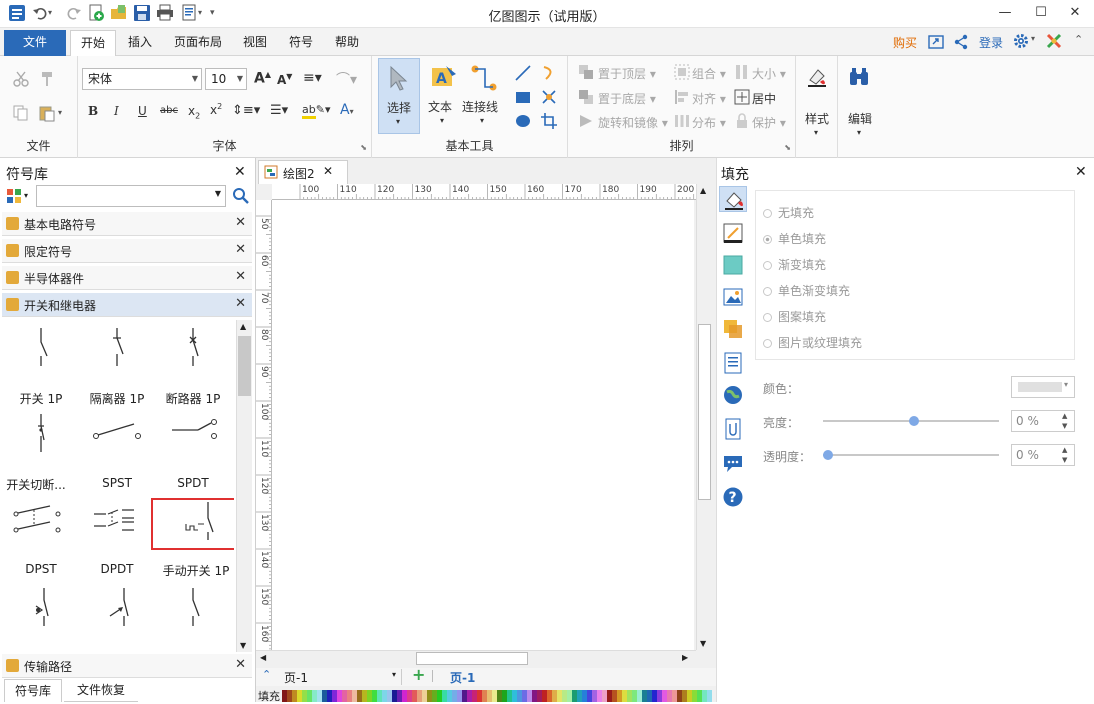  I want to click on document-tab-close-icon: ✕, so click(328, 171).